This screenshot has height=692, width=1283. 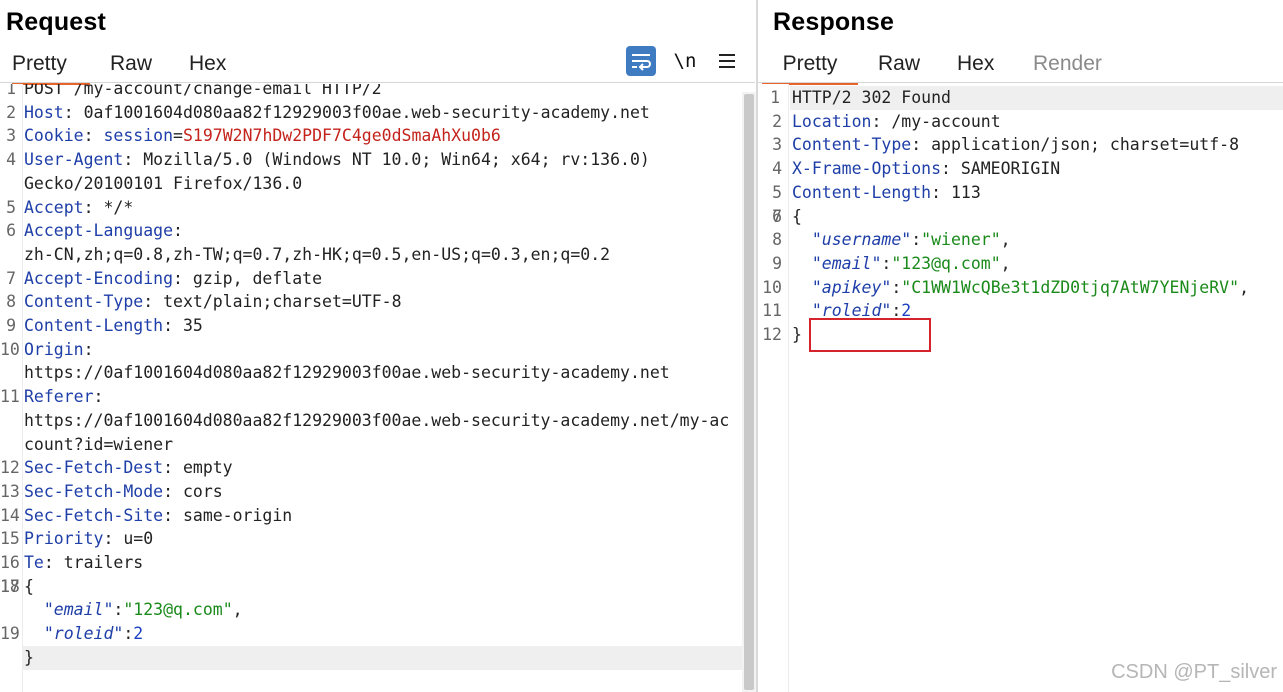 I want to click on response-code-line: 1 HTTP/2 302 Found, so click(x=1026, y=98).